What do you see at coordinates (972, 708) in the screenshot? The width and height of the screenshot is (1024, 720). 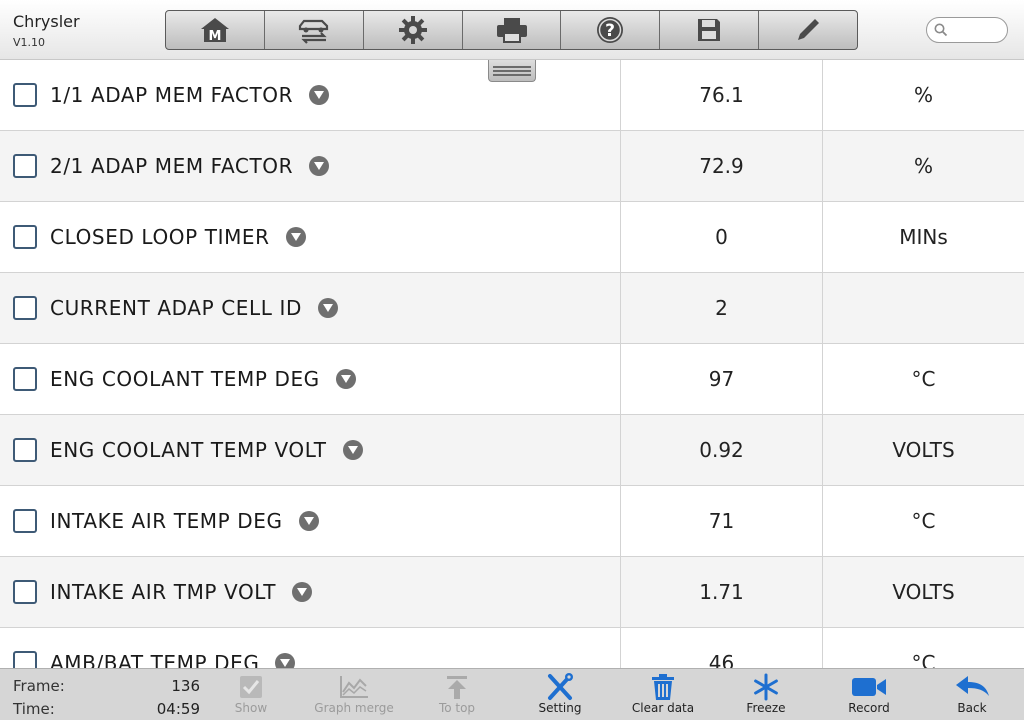 I see `back-label: Back` at bounding box center [972, 708].